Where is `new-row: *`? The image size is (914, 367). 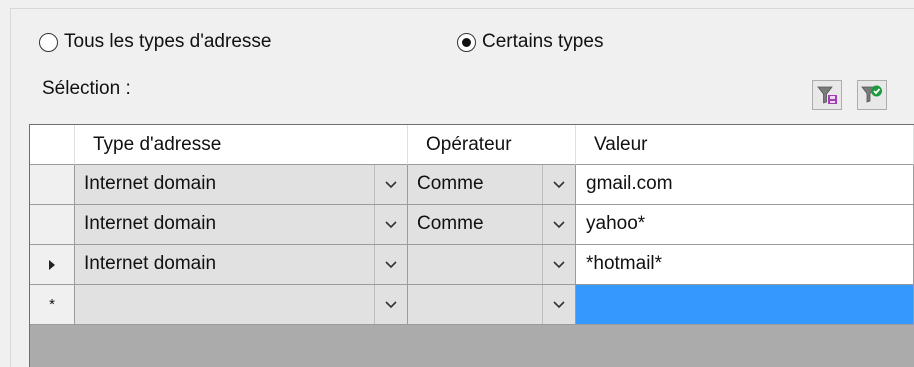
new-row: * is located at coordinates (472, 305).